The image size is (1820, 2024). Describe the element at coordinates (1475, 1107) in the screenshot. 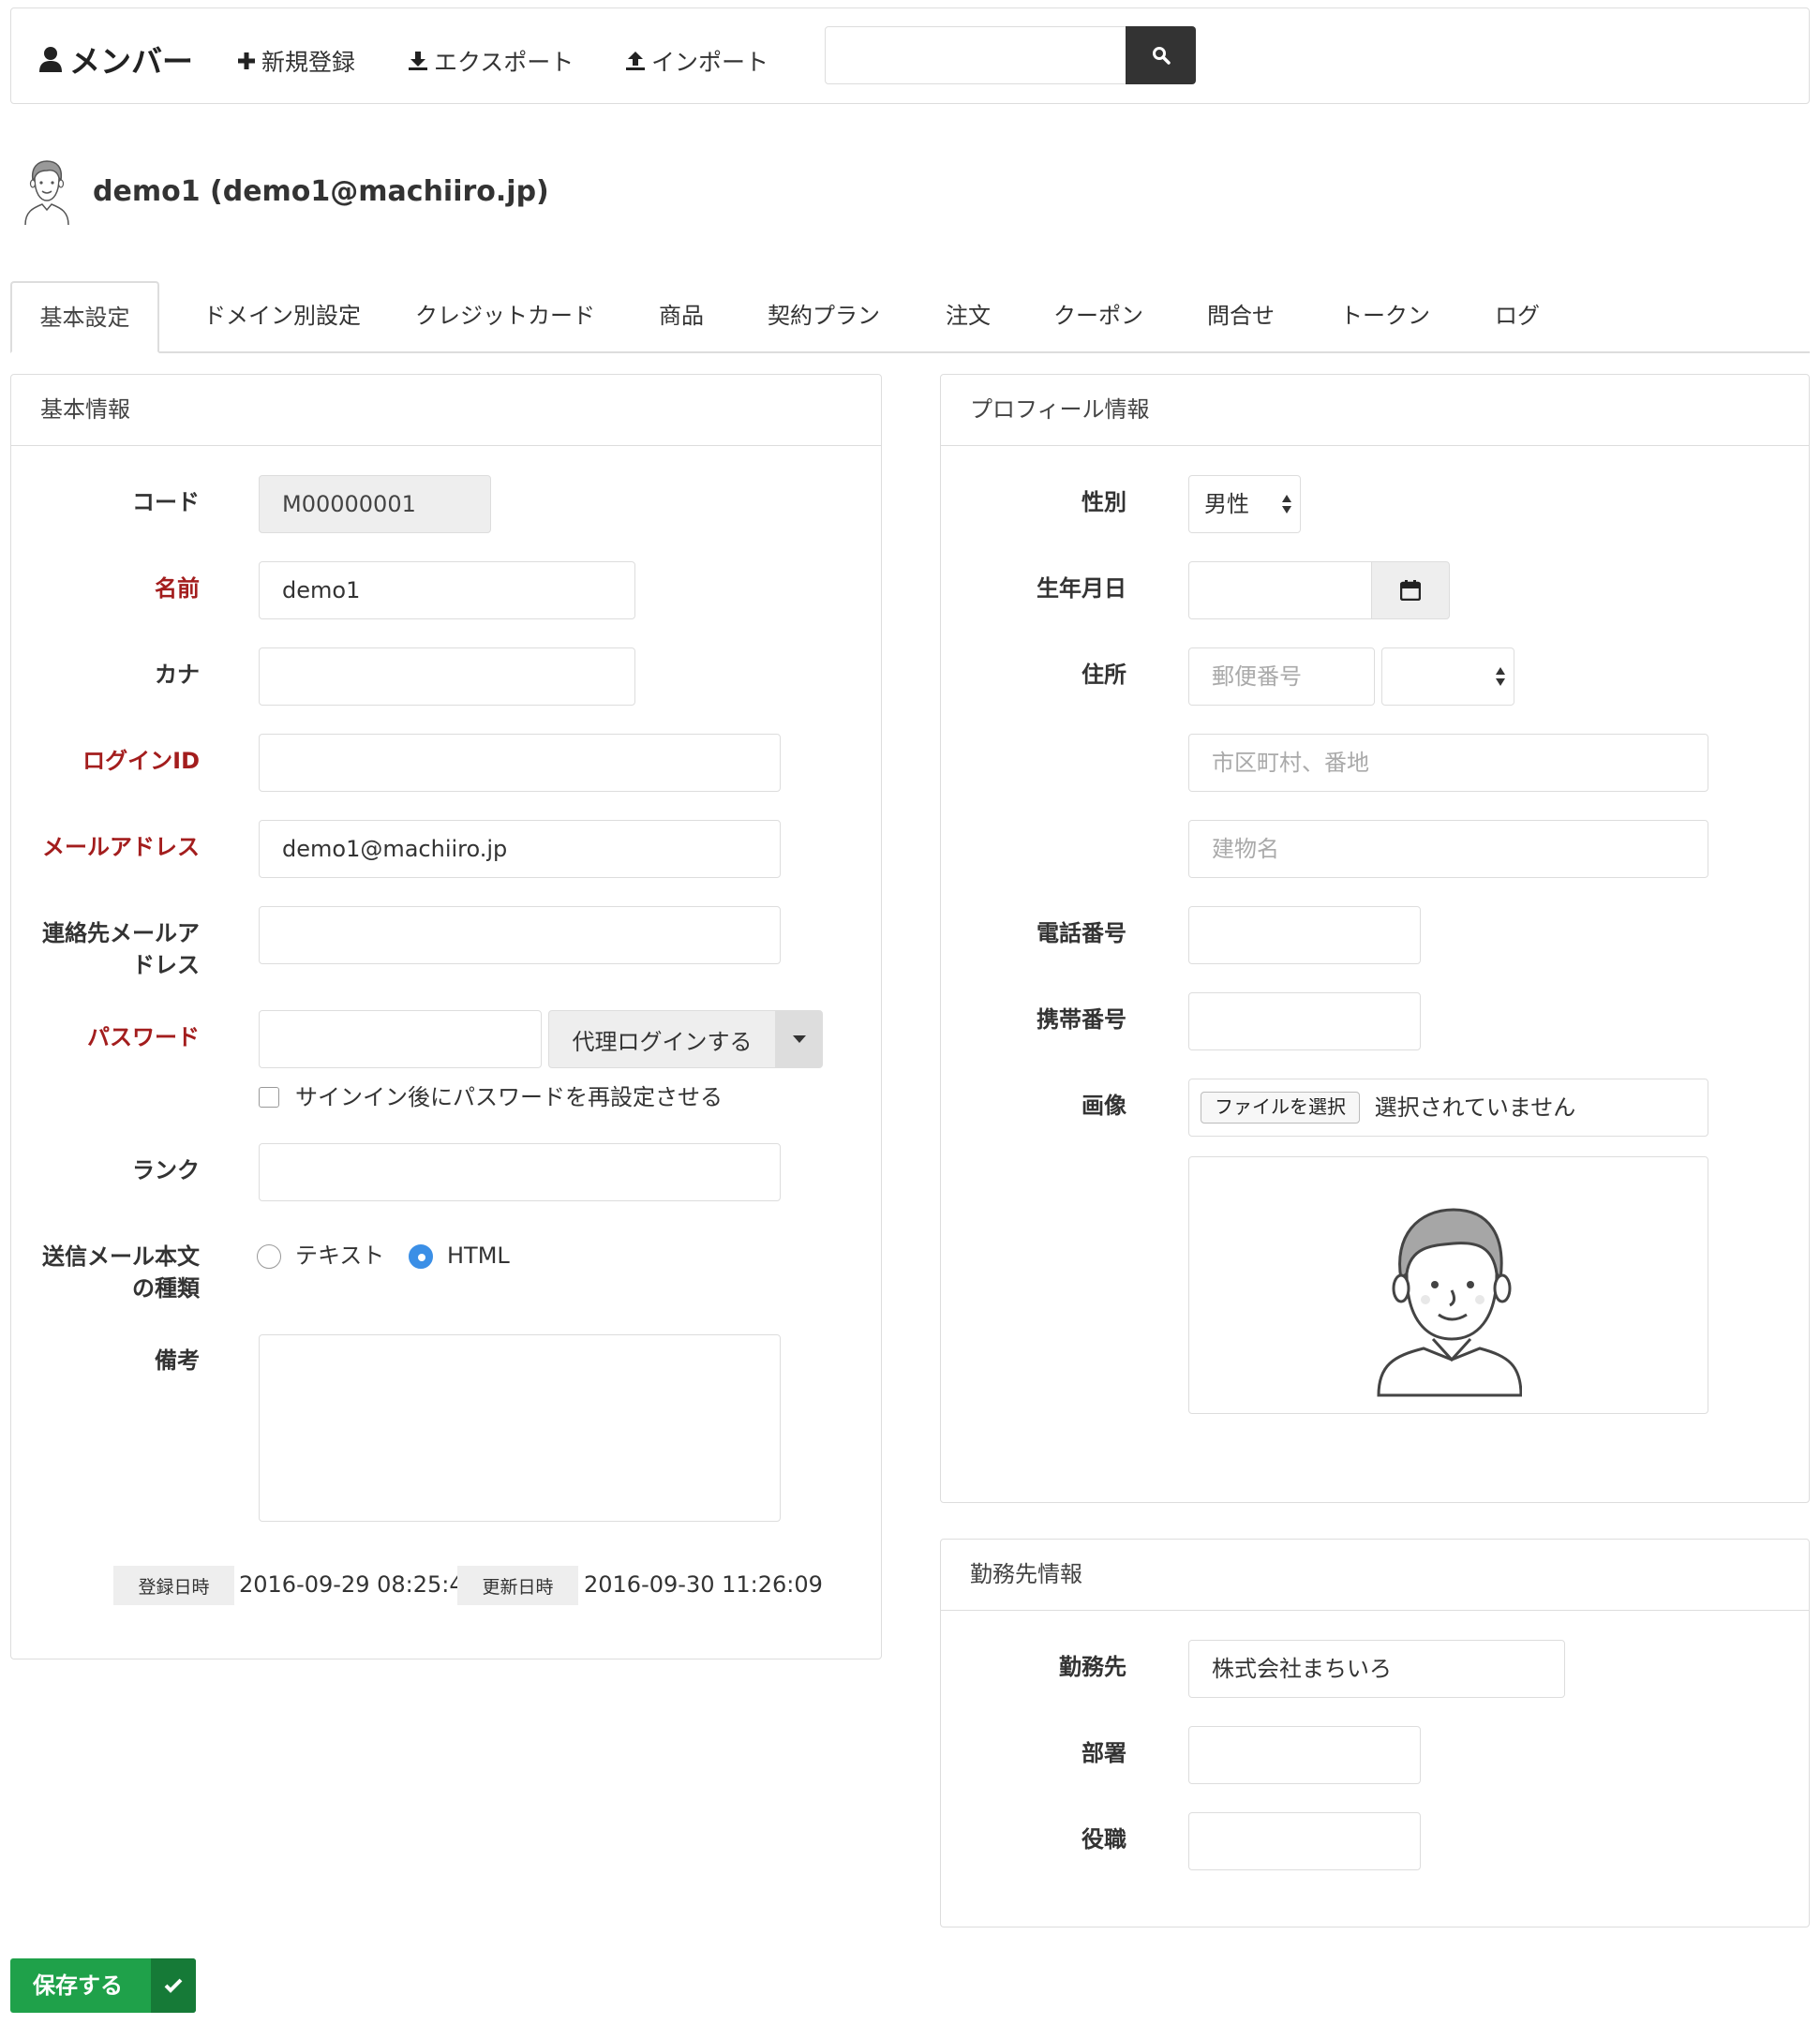

I see `file-status: 選択されていません` at that location.